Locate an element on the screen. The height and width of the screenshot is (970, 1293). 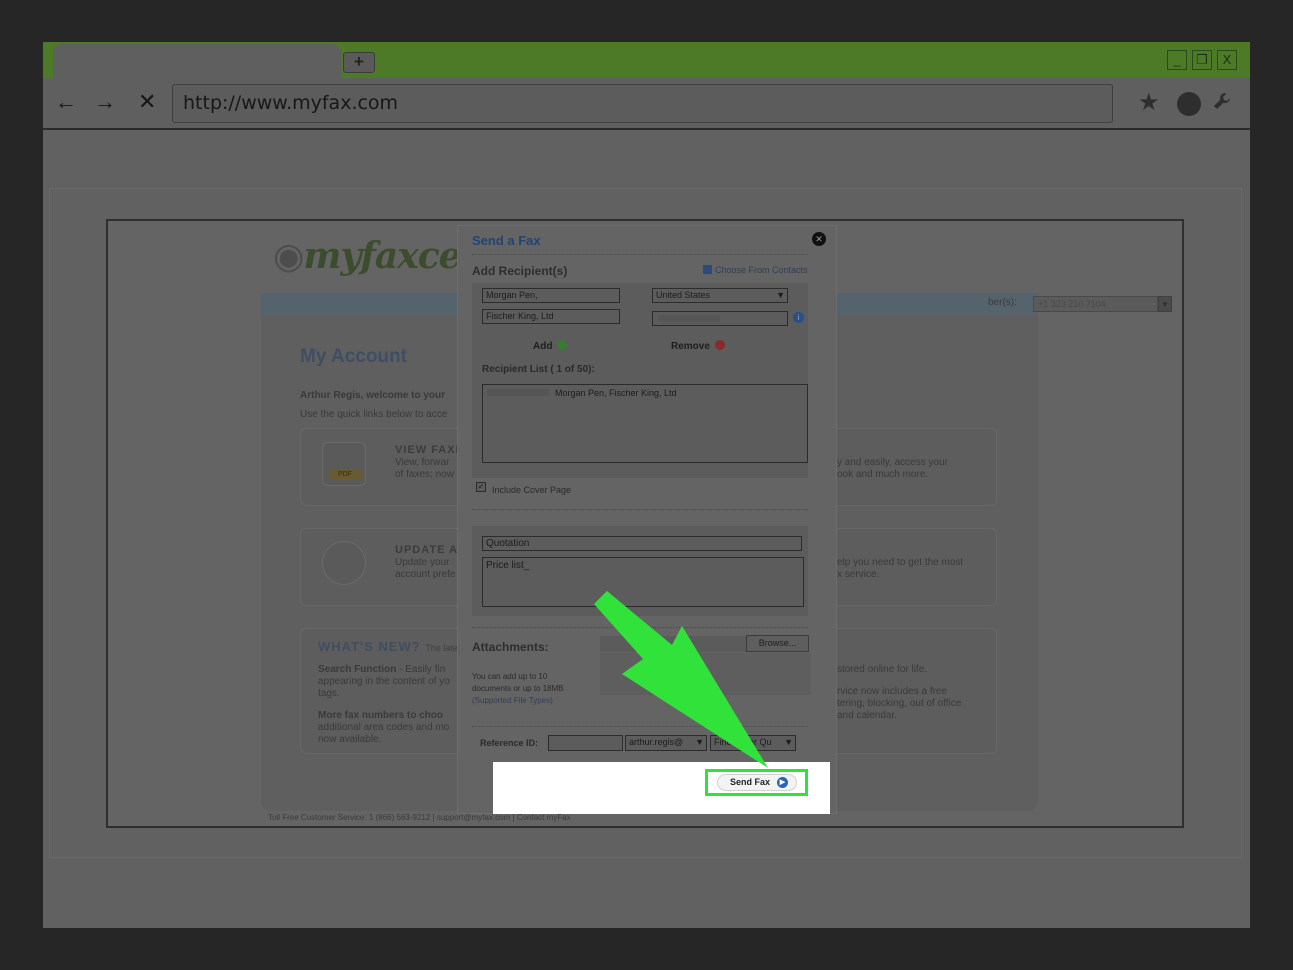
attachment-area is located at coordinates (705, 674).